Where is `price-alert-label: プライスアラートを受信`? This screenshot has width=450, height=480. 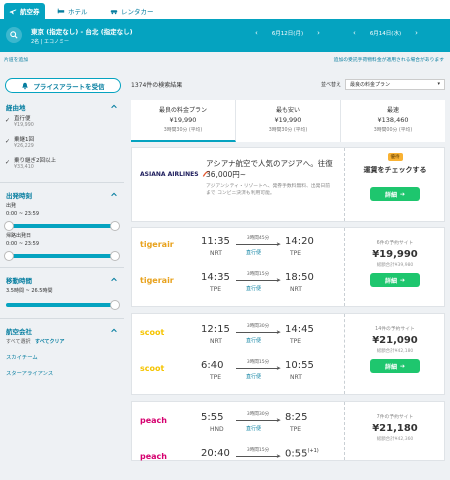 price-alert-label: プライスアラートを受信 is located at coordinates (69, 86).